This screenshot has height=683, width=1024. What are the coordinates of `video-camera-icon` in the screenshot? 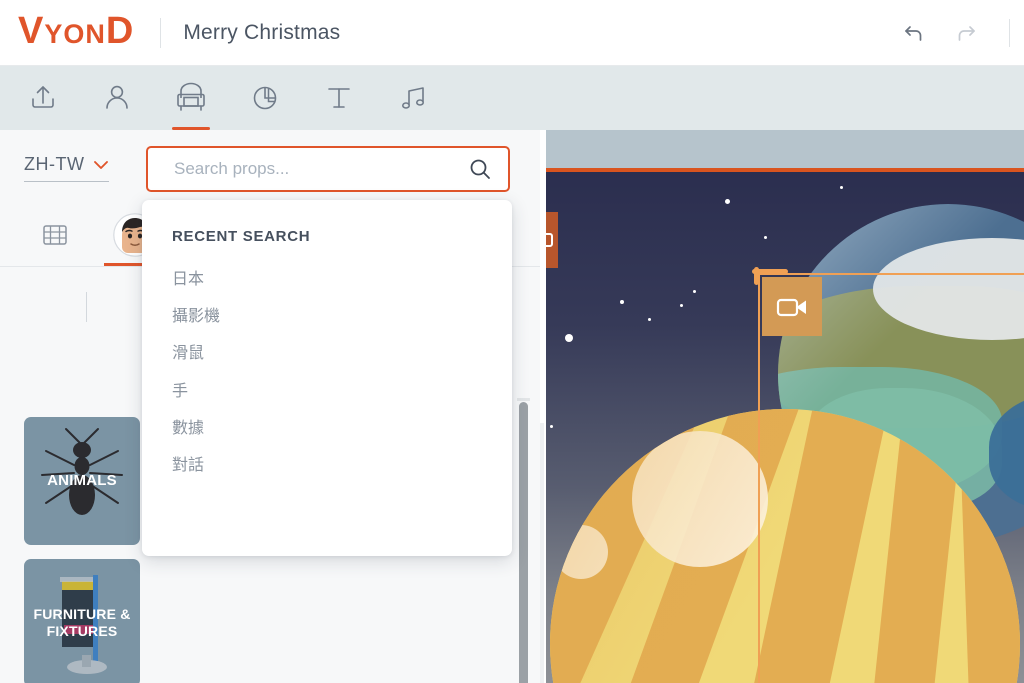 It's located at (791, 307).